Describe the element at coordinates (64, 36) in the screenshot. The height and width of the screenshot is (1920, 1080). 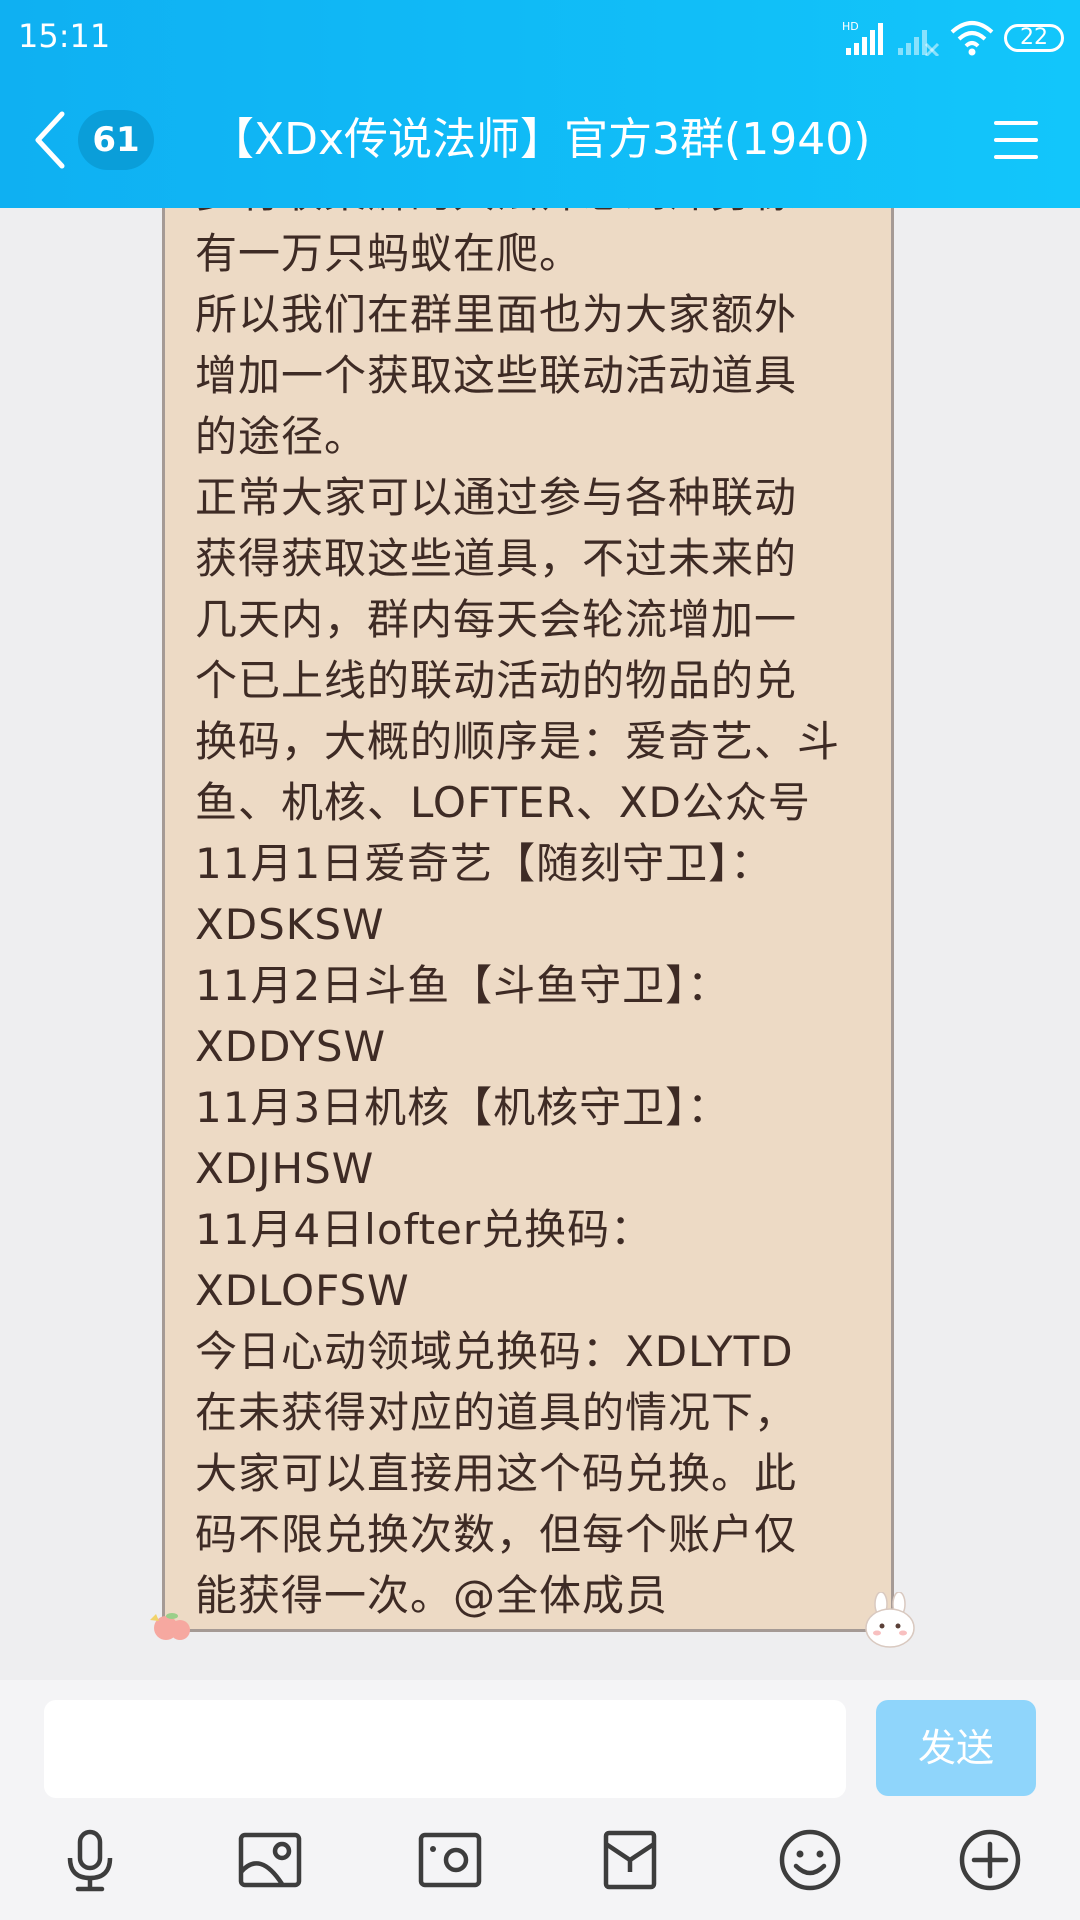
I see `status-time: 15:11` at that location.